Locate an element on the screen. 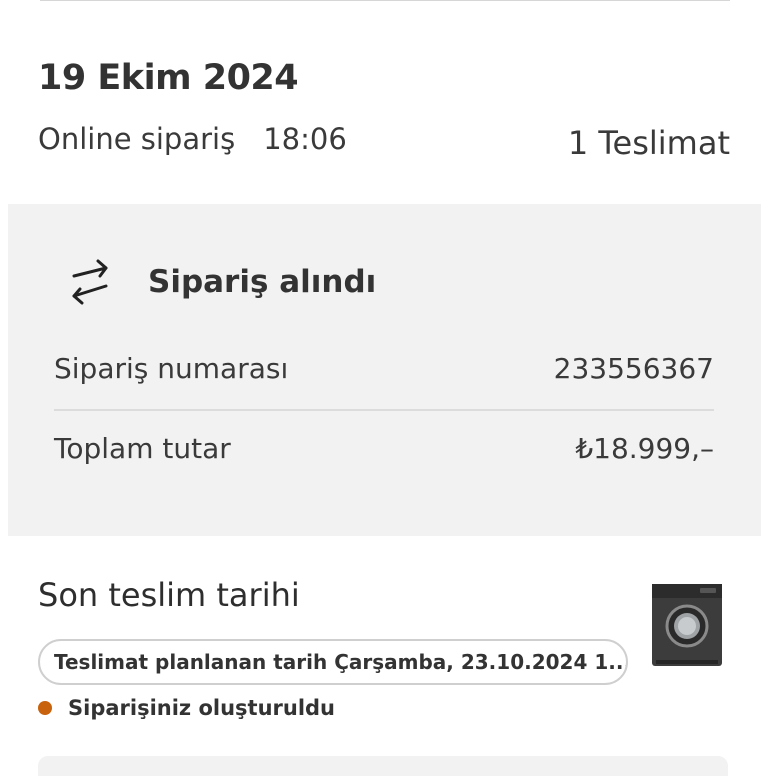 This screenshot has height=776, width=768. order-status-line: Siparişiniz oluşturuldu is located at coordinates (186, 708).